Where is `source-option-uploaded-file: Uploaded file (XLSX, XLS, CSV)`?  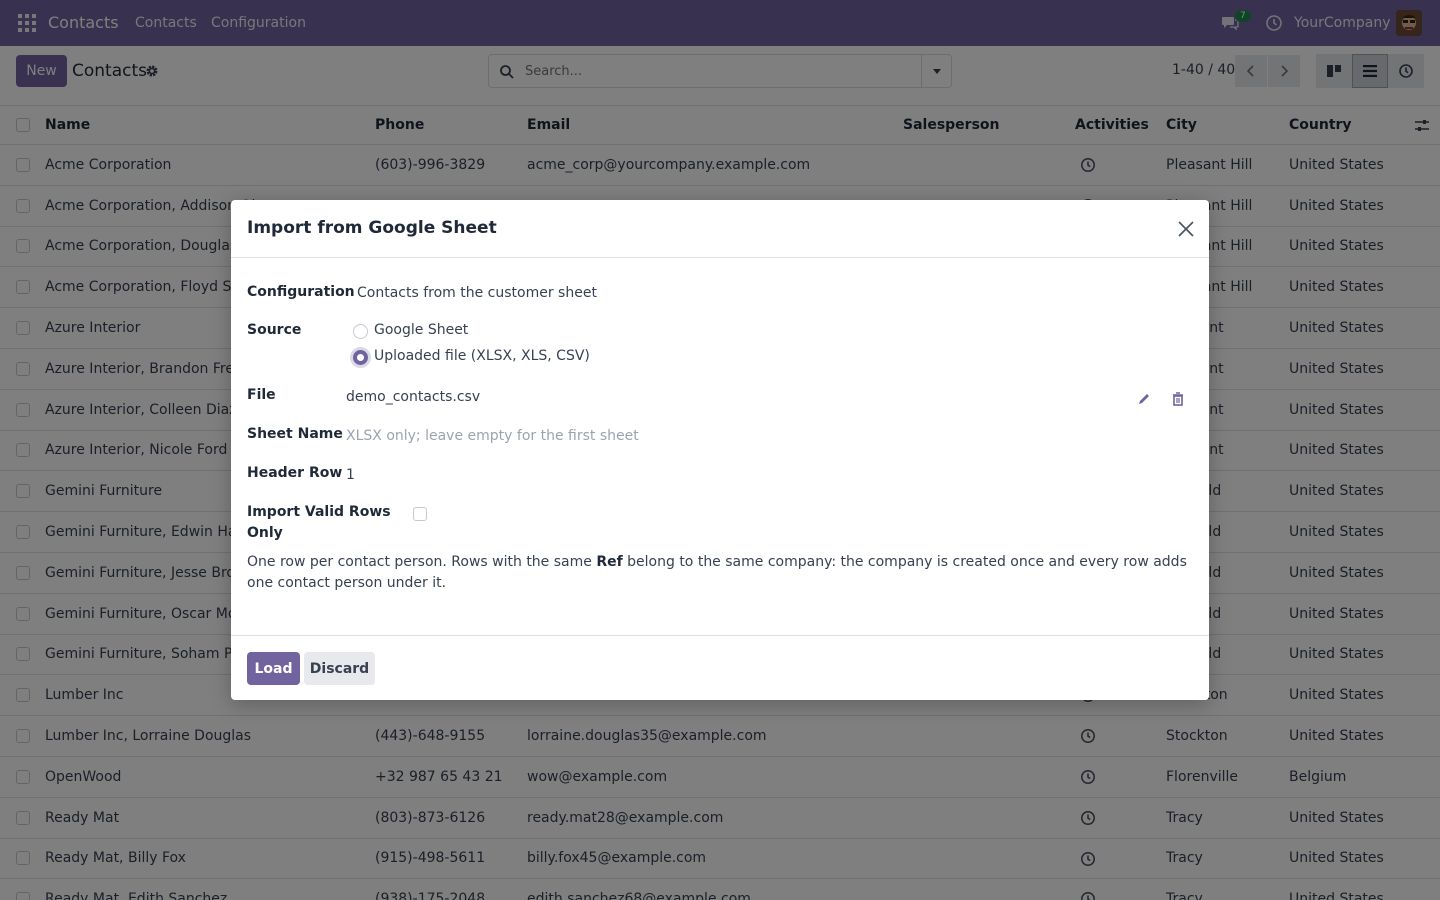
source-option-uploaded-file: Uploaded file (XLSX, XLS, CSV) is located at coordinates (482, 356).